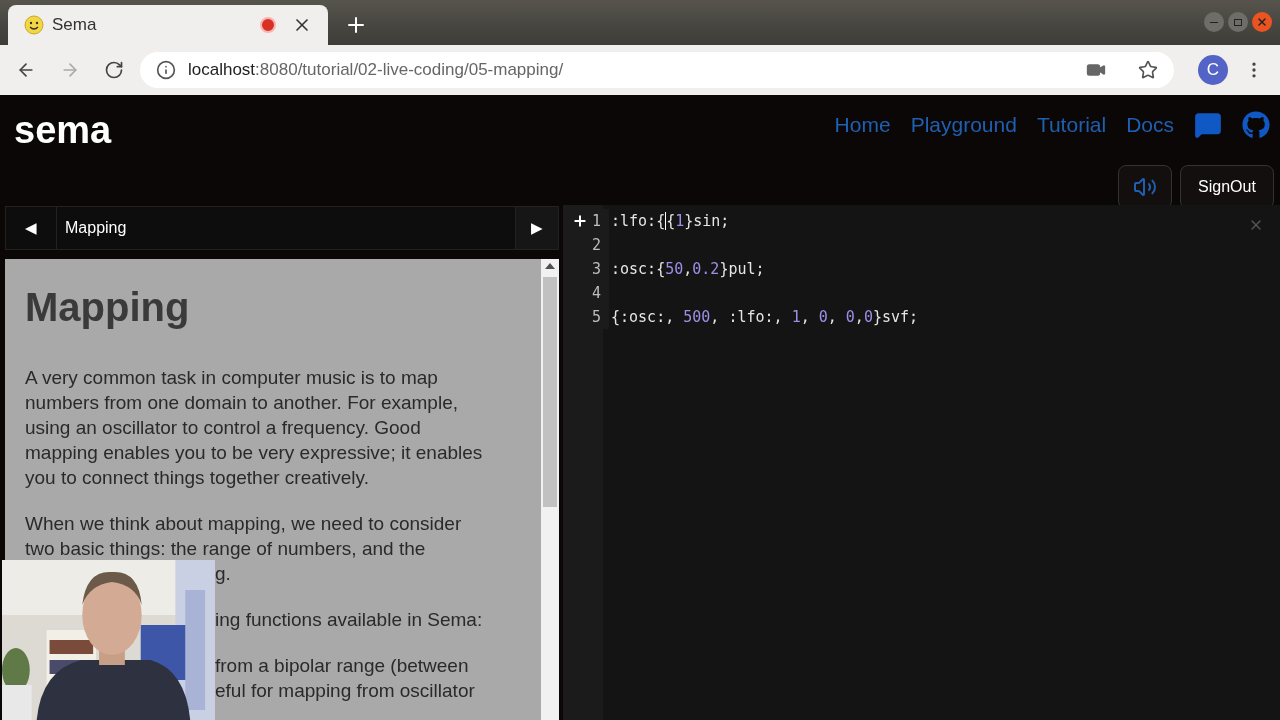 The height and width of the screenshot is (720, 1280). I want to click on browser-tab: Sema, so click(168, 25).